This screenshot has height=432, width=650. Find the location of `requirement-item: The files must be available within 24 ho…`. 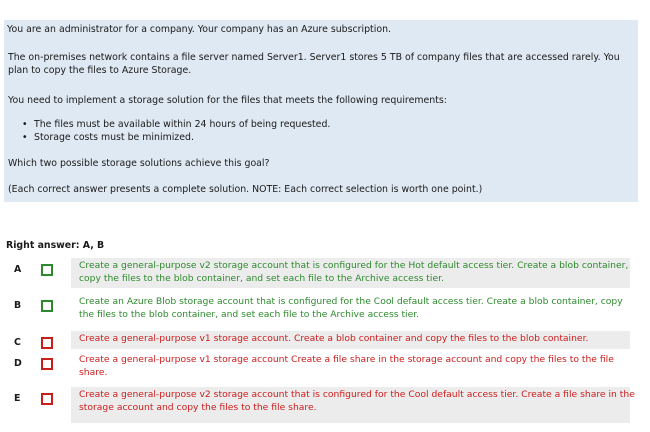

requirement-item: The files must be available within 24 ho… is located at coordinates (176, 125).